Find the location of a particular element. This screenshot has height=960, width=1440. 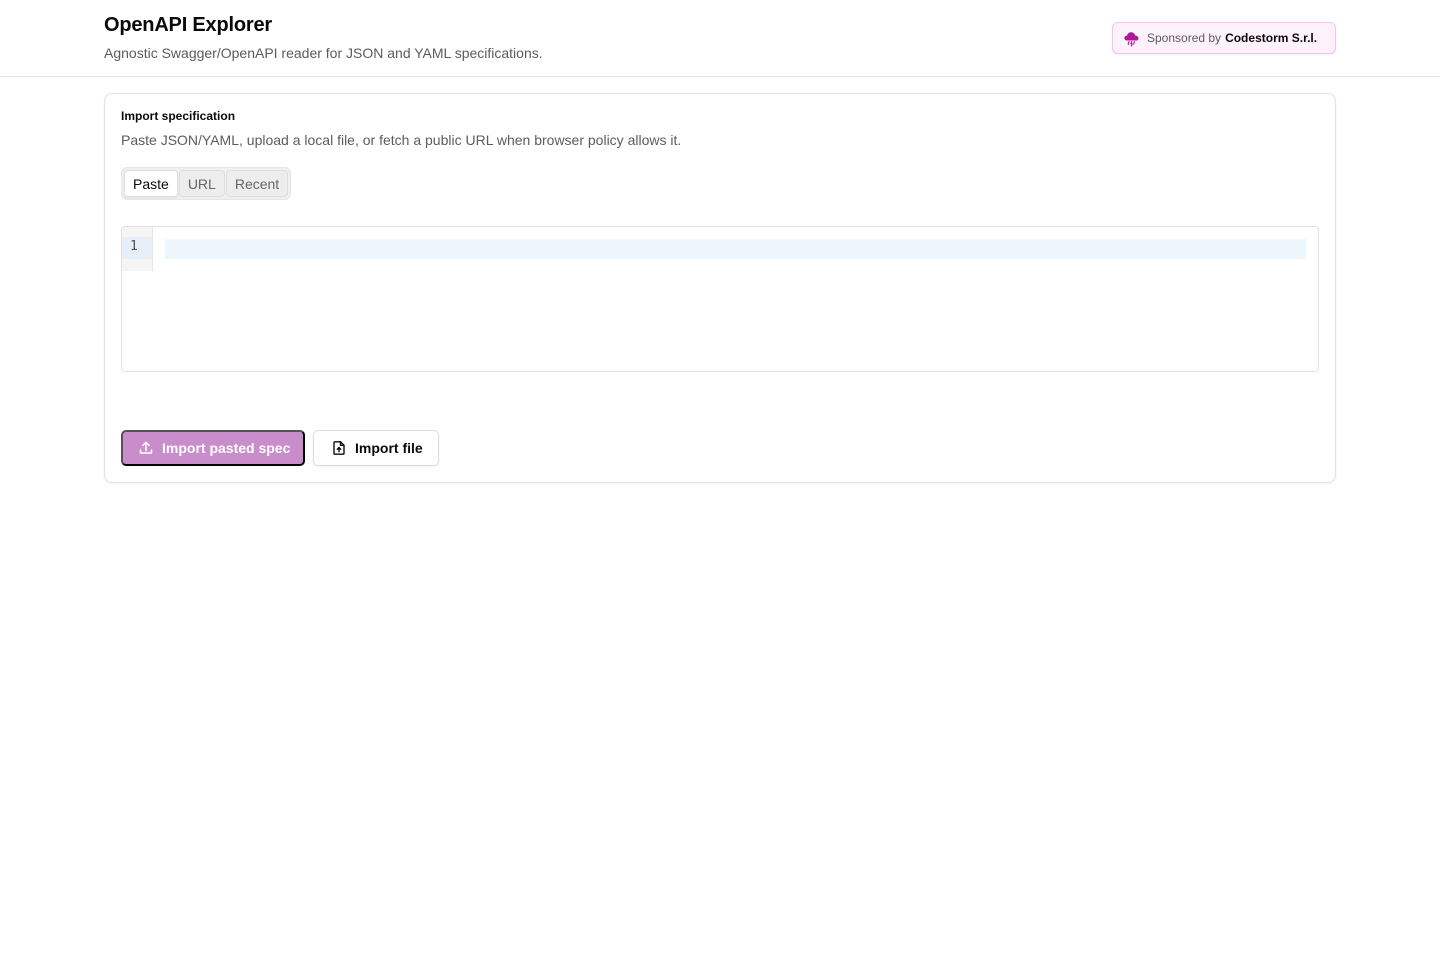

import-file-button: Import file is located at coordinates (376, 448).